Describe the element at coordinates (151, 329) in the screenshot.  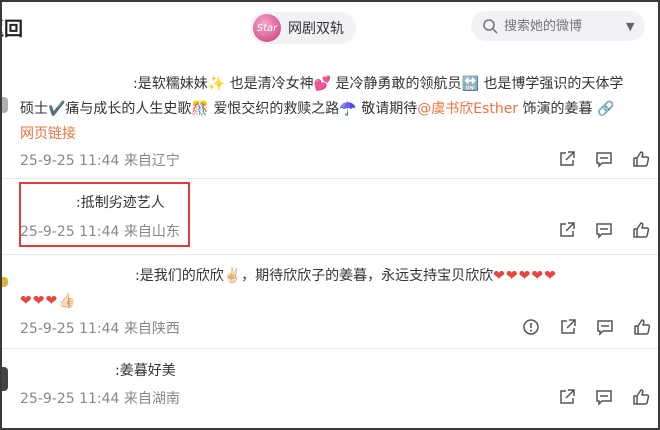
I see `source-location: 来自陕西` at that location.